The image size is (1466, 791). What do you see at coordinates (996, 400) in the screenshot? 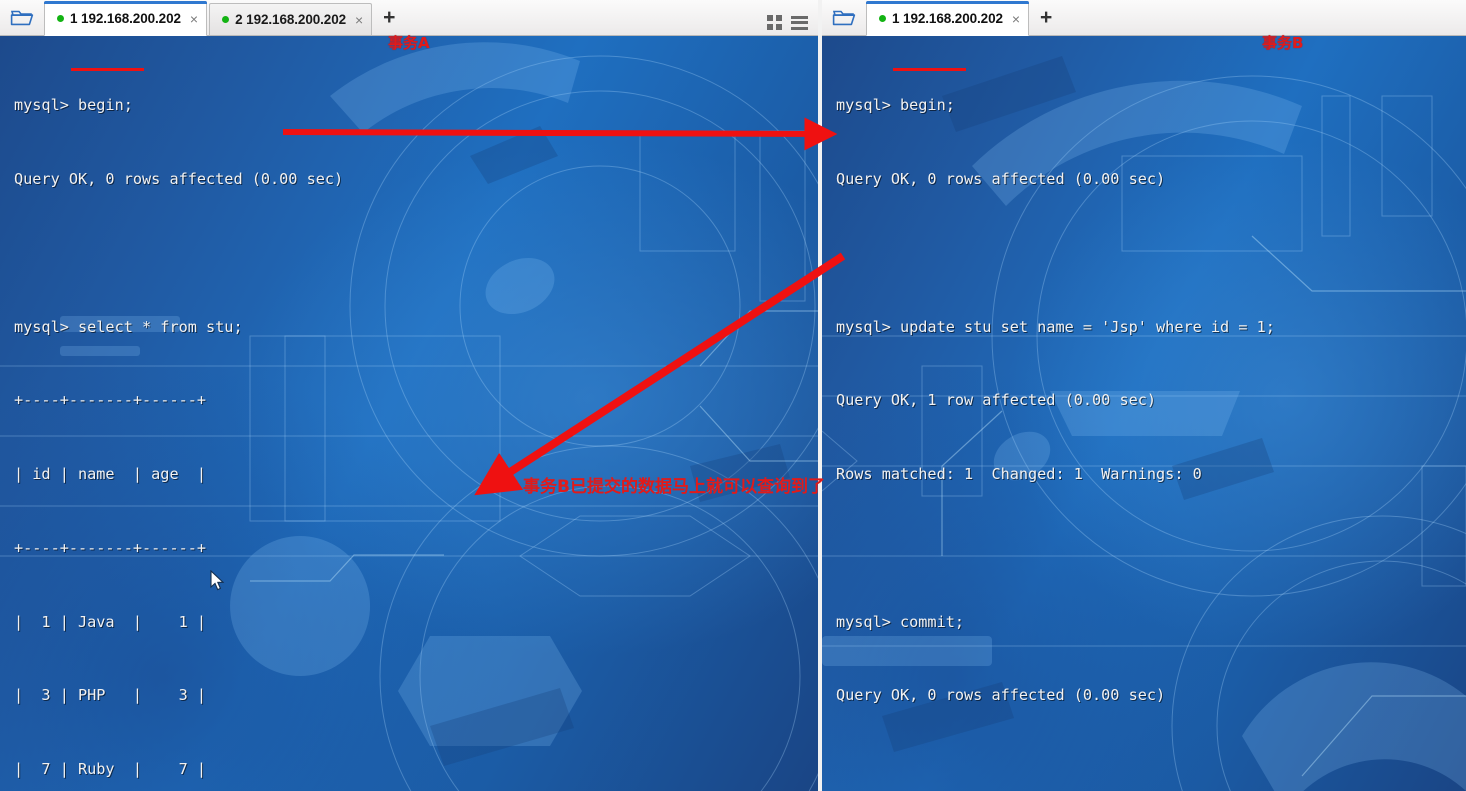
I see `terminal-line: Query OK, 1 row affected (0.00 sec)` at bounding box center [996, 400].